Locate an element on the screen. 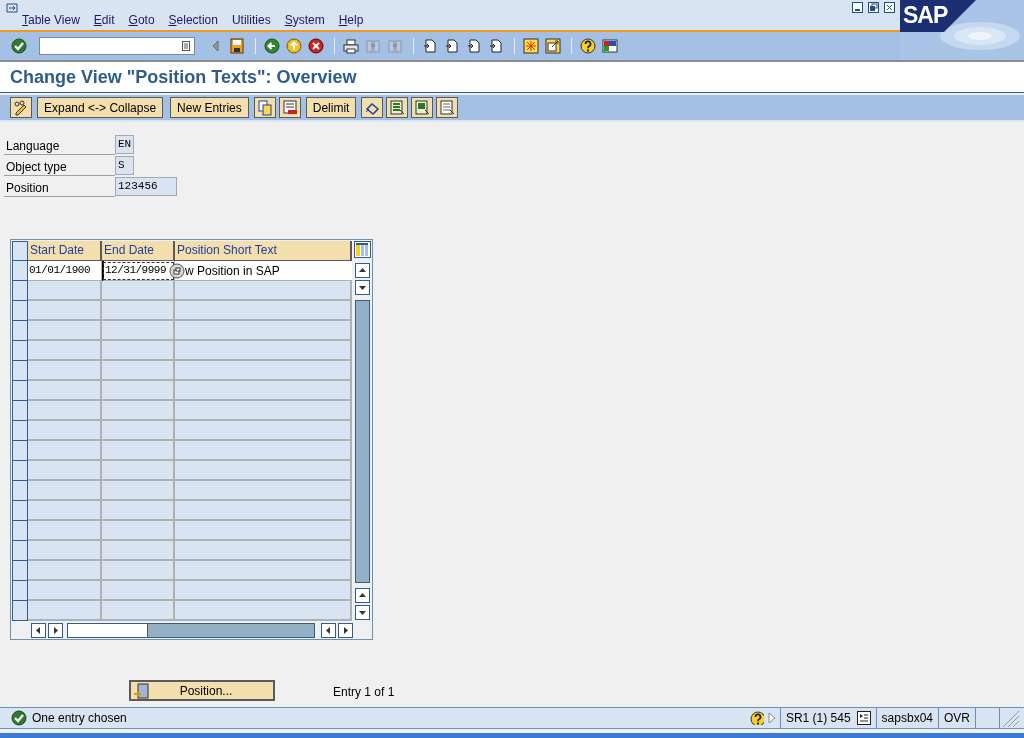  input-field: 01/01/1900 is located at coordinates (65, 271).